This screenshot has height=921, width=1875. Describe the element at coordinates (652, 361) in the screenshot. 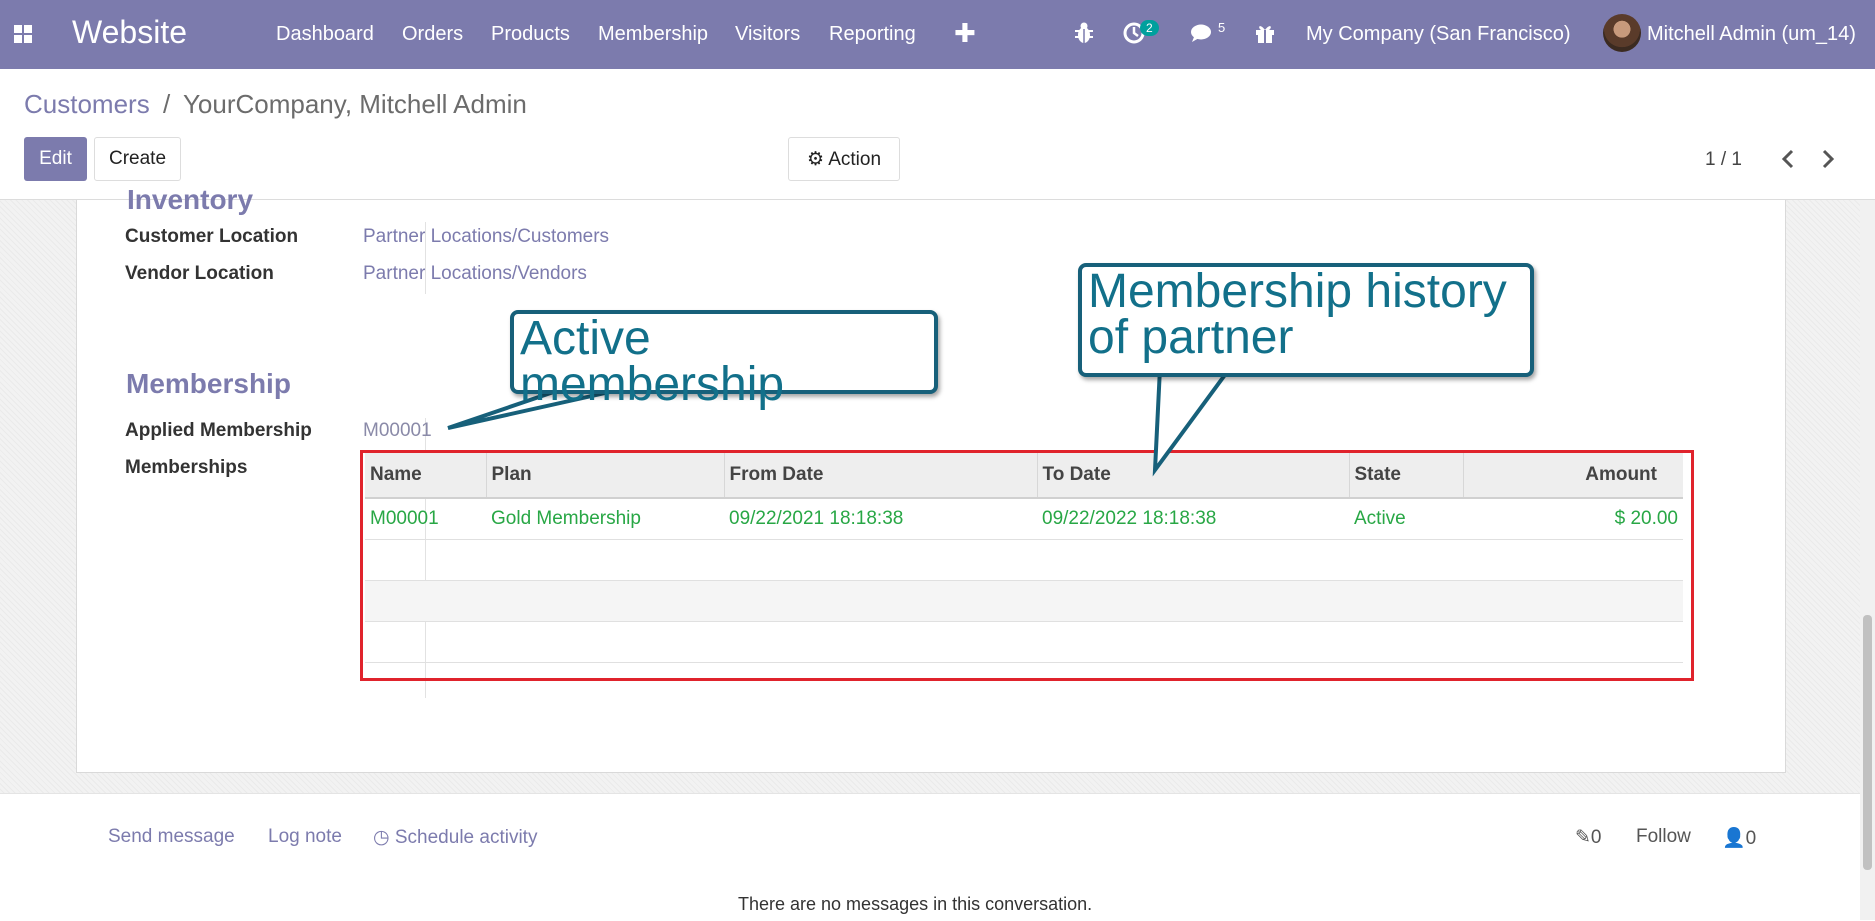

I see `active-membership-callout-text: Active membership` at that location.